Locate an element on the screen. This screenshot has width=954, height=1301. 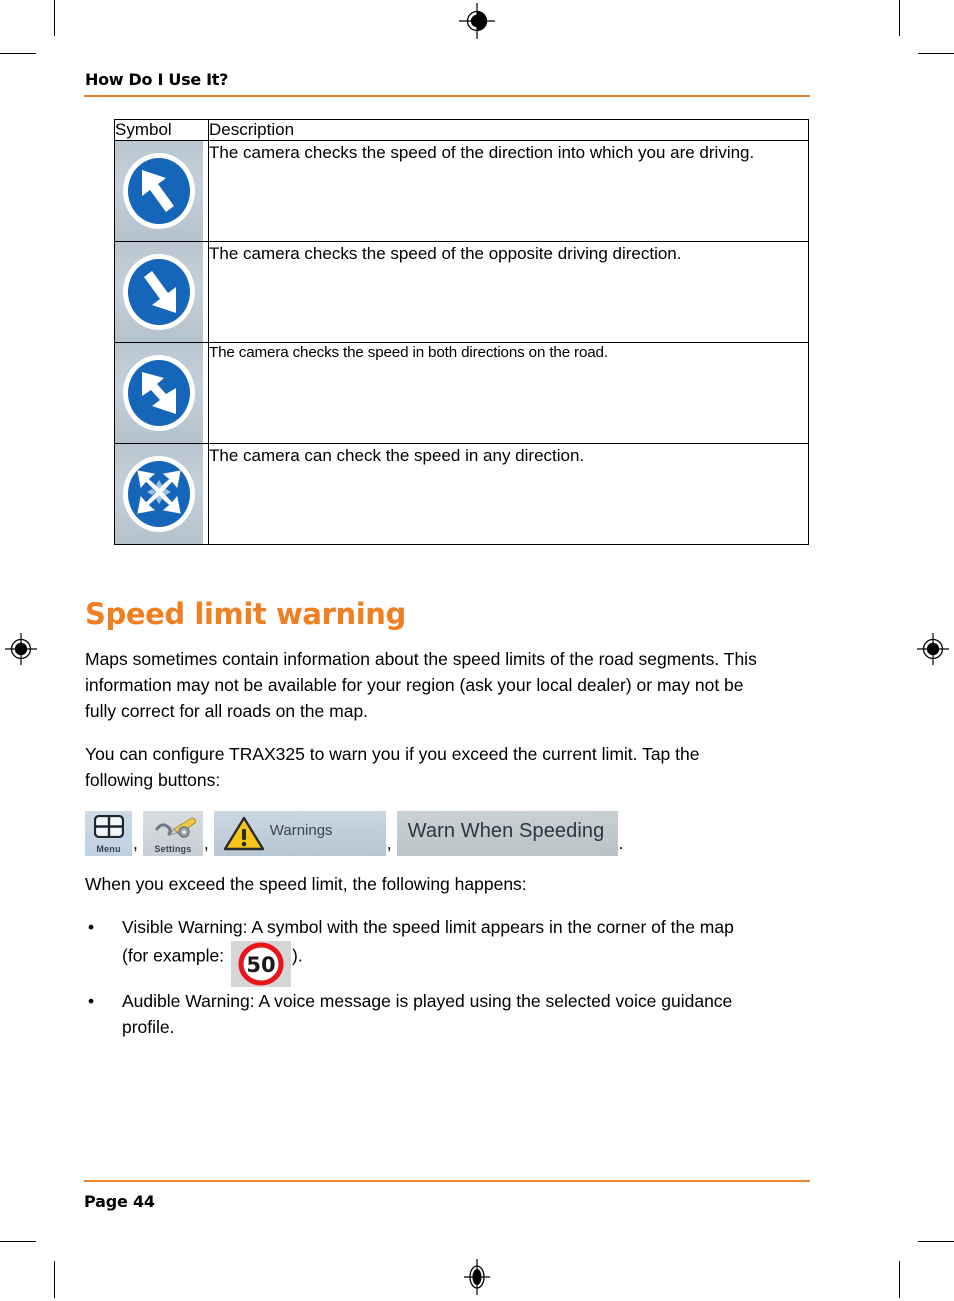
page-title: Speed limit warning is located at coordinates (245, 614).